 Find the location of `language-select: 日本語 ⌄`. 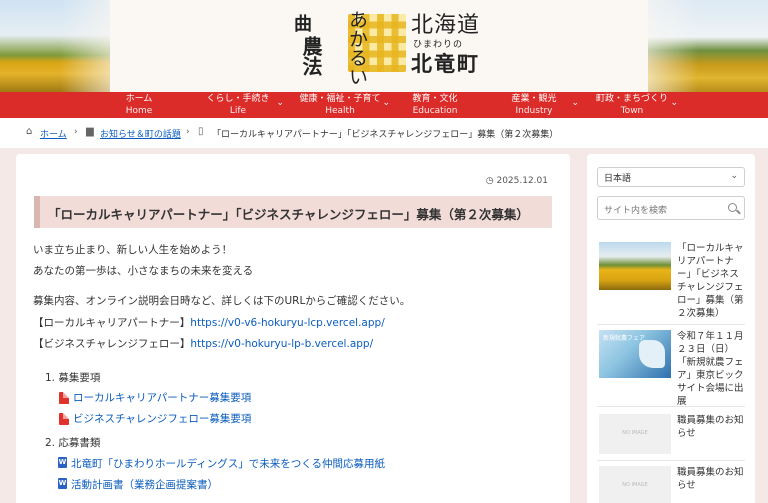

language-select: 日本語 ⌄ is located at coordinates (671, 177).